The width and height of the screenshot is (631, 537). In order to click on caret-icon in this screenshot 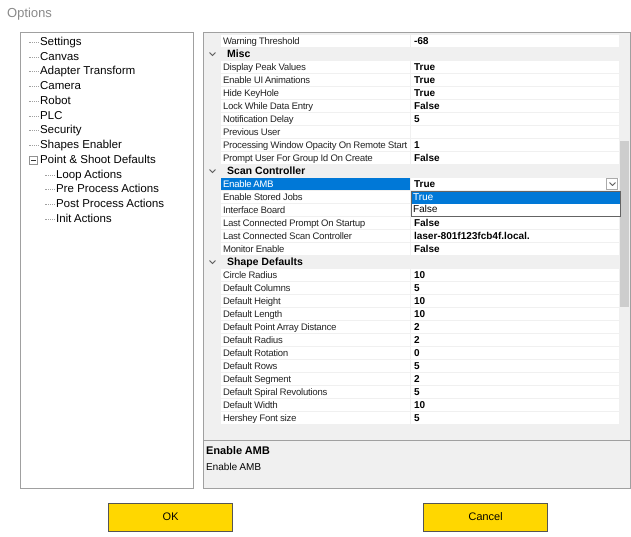, I will do `click(612, 184)`.